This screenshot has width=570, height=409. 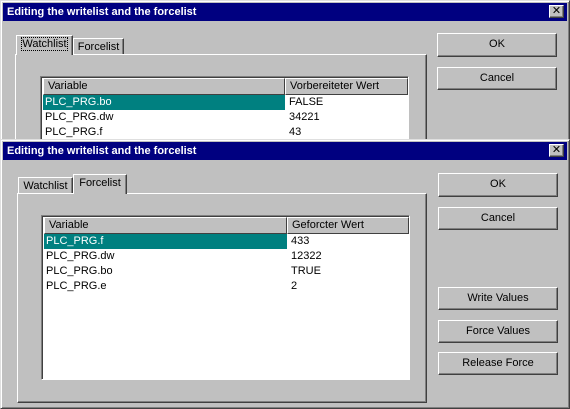 I want to click on release-force-button: Release Force, so click(x=498, y=363).